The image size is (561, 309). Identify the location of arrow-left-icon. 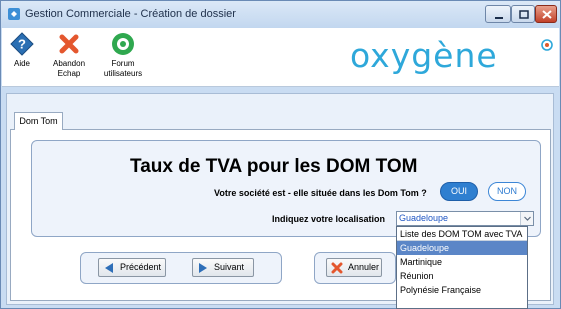
(109, 268).